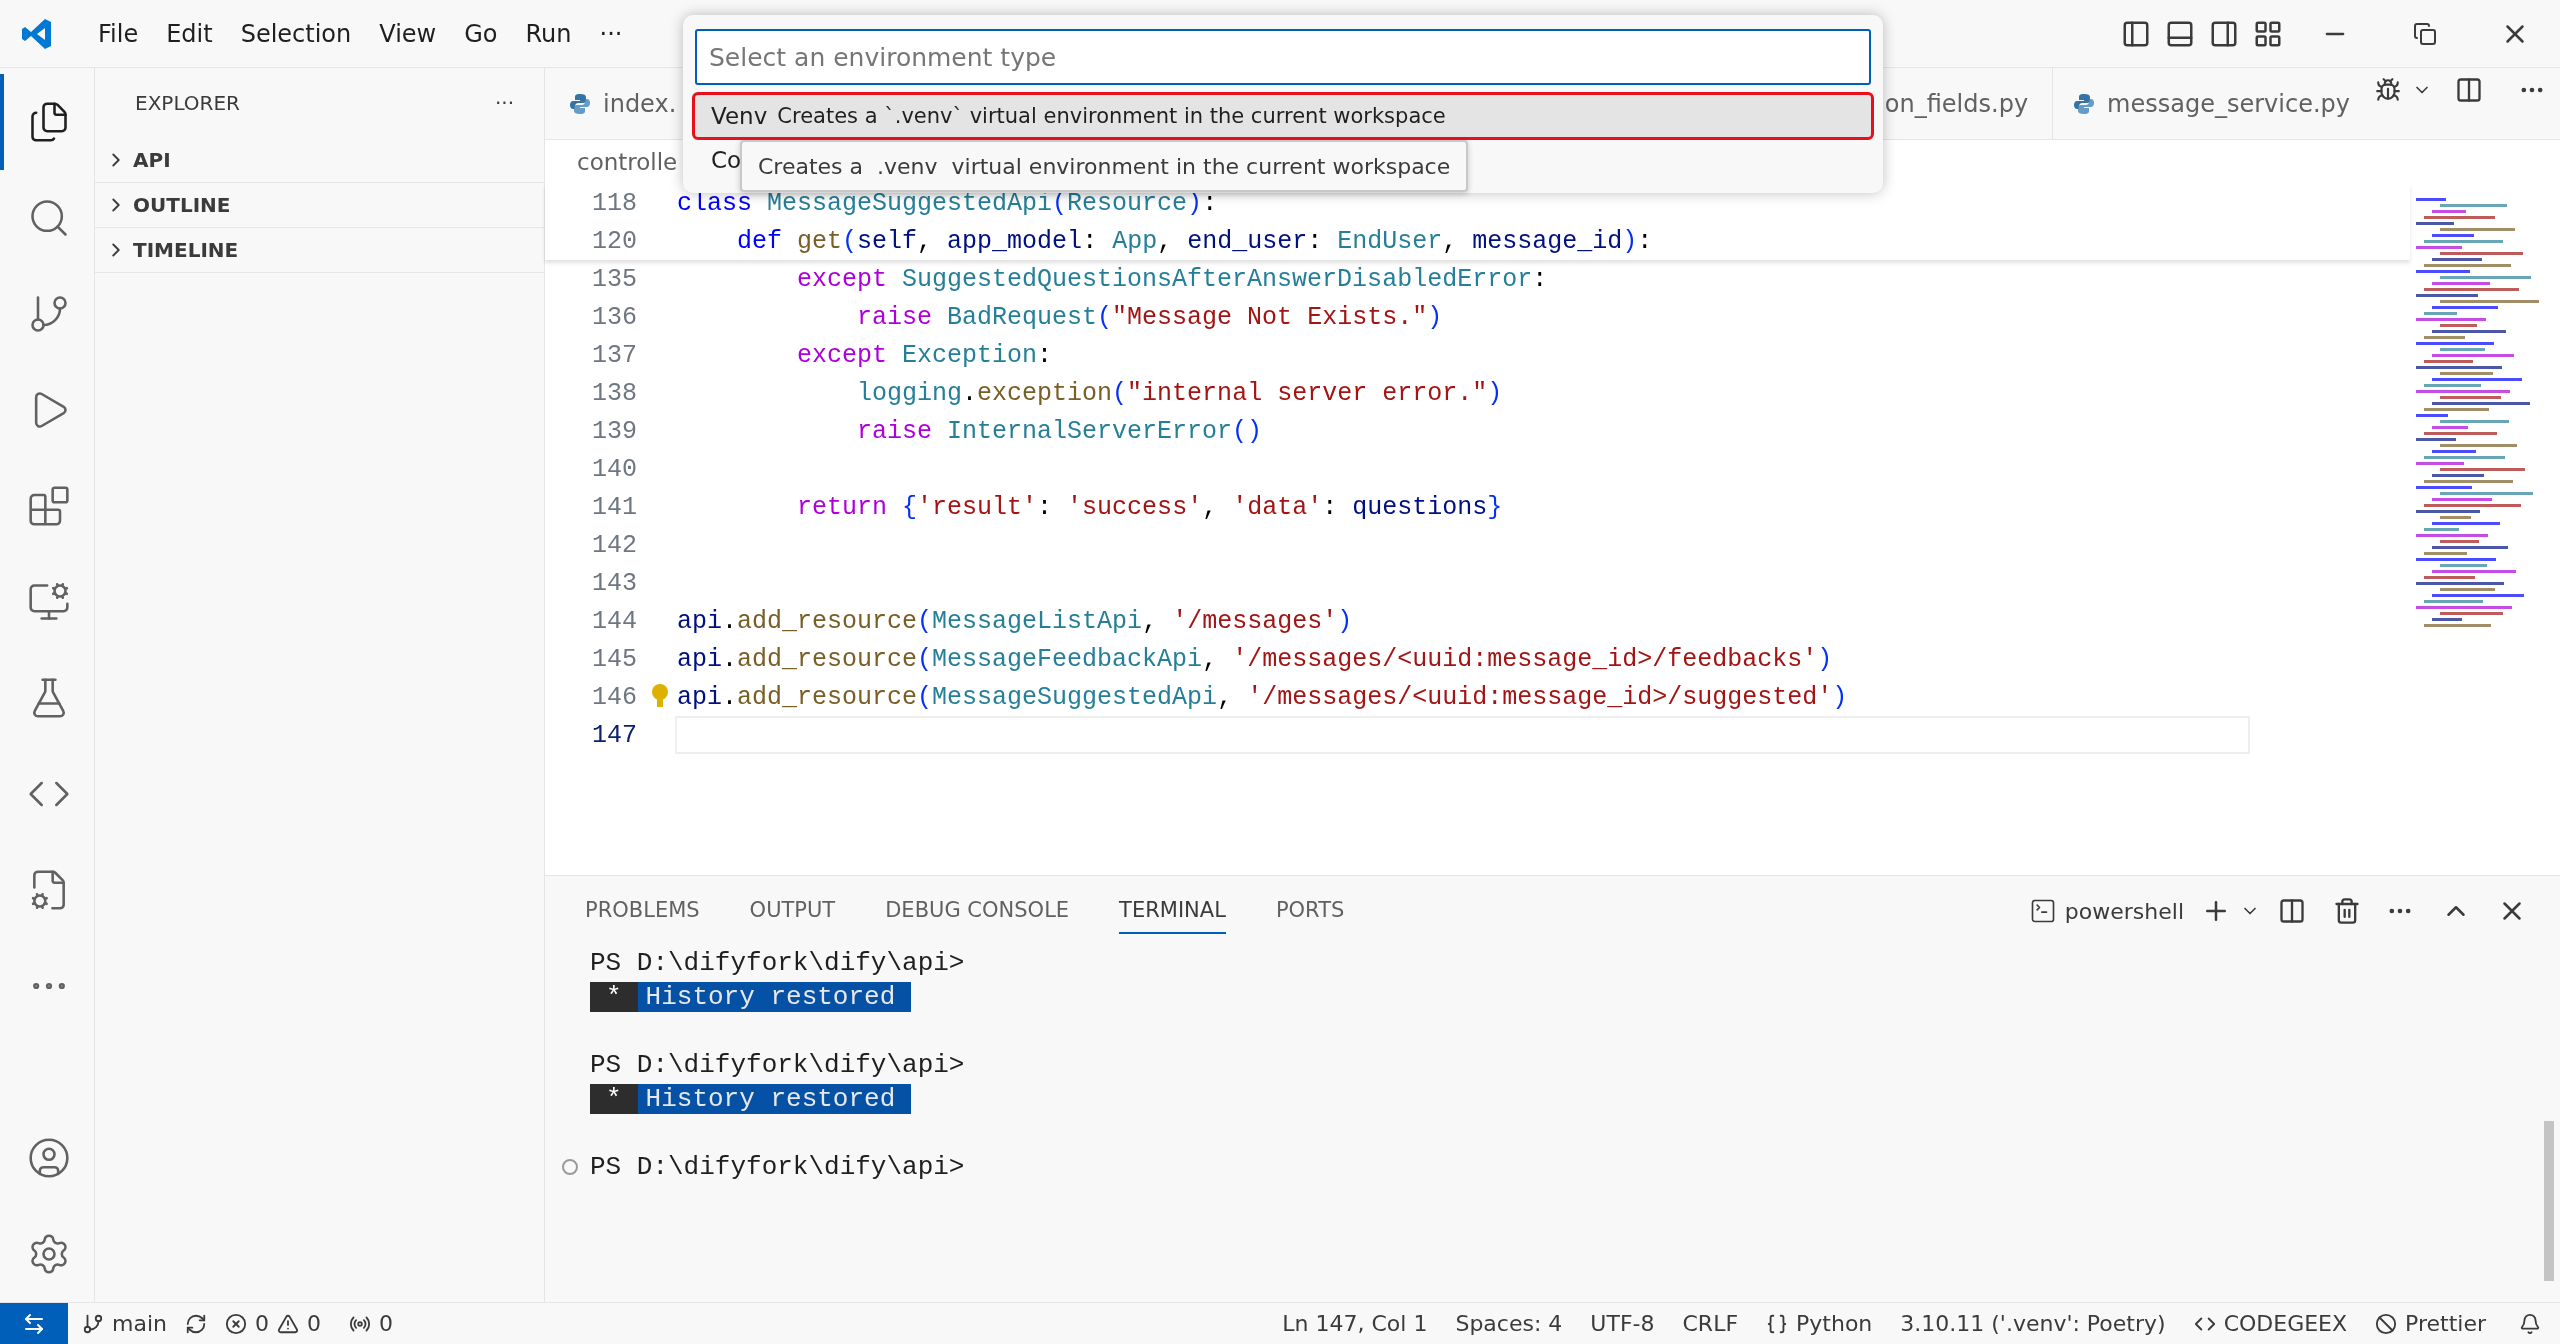  Describe the element at coordinates (614, 393) in the screenshot. I see `line-number: 138` at that location.